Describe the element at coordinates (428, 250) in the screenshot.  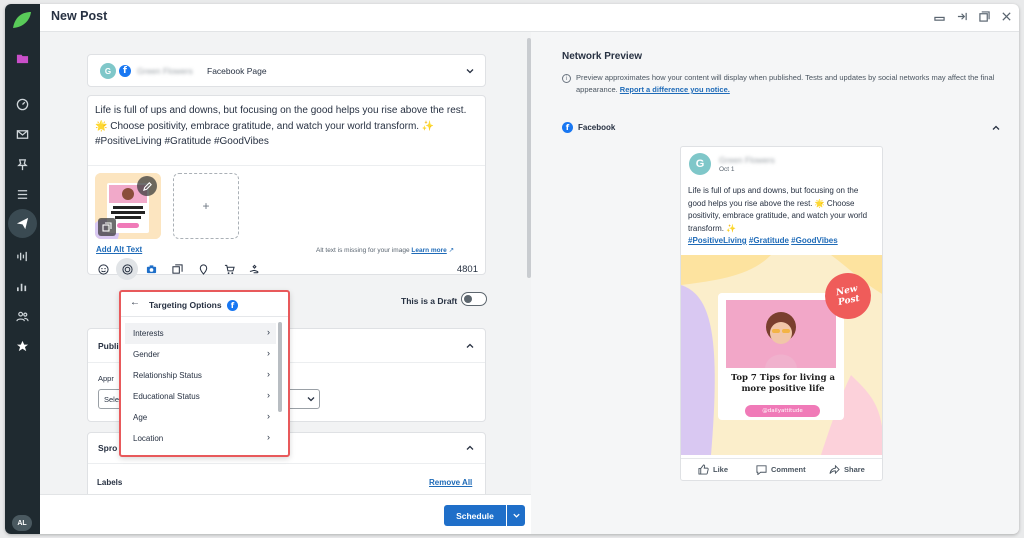
I see `learn-more-link: Learn more` at that location.